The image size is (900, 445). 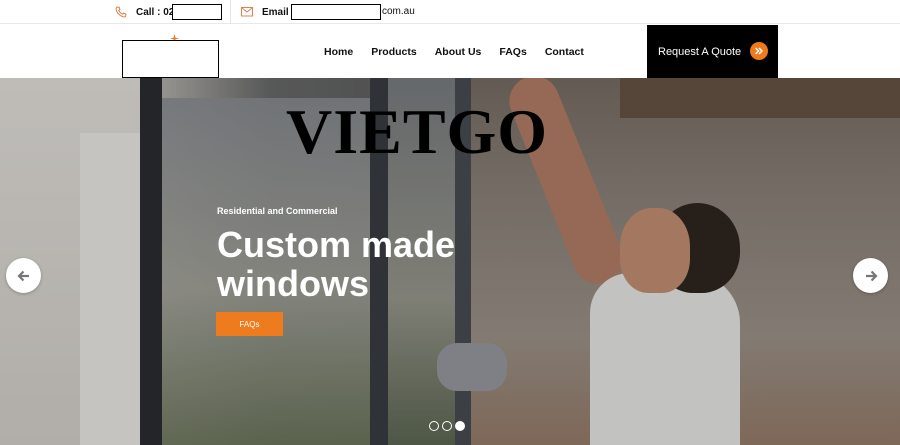 I want to click on email-item: Email :, so click(x=268, y=12).